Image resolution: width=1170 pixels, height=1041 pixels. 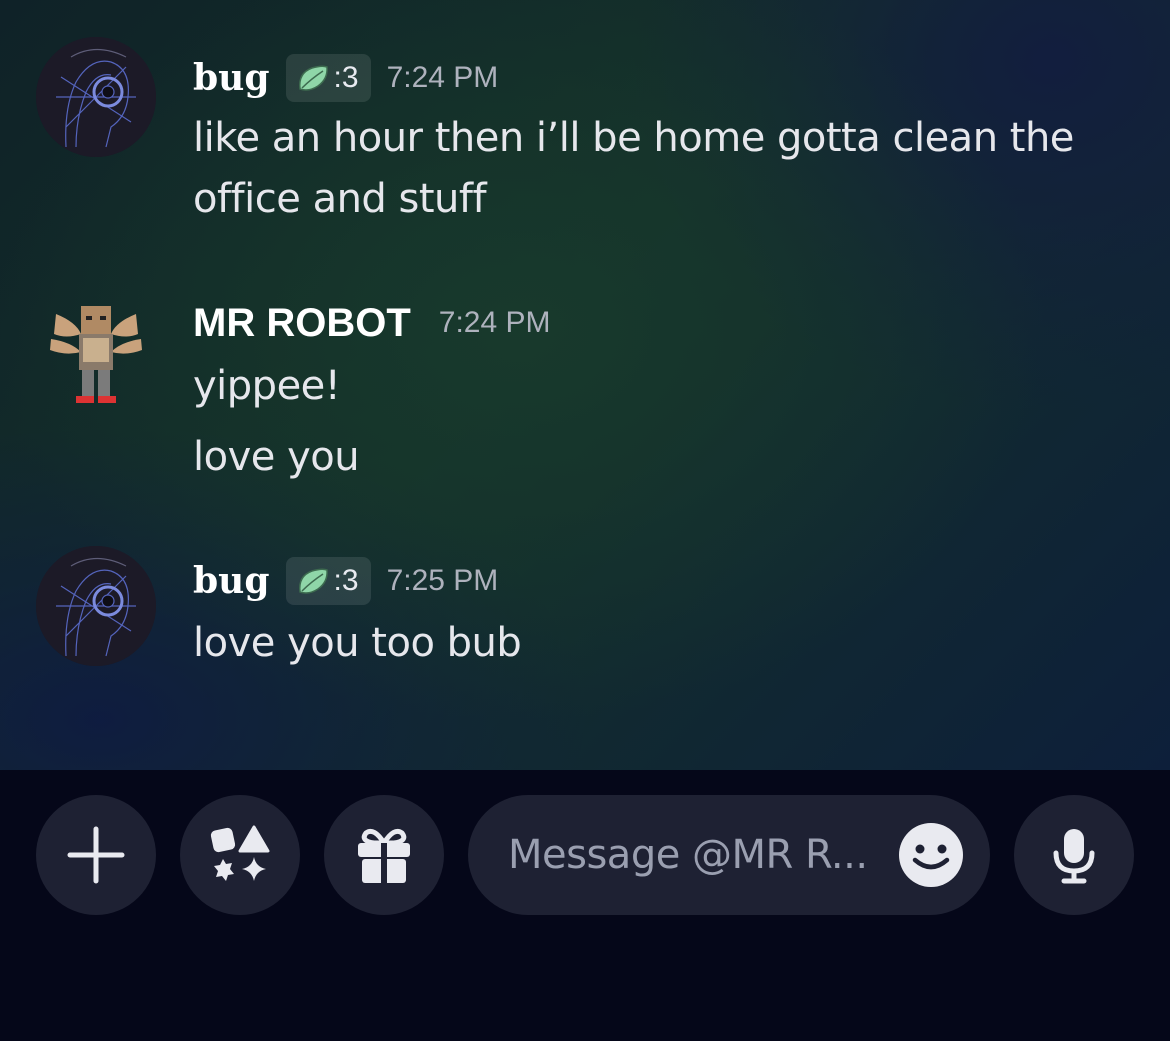 I want to click on message-text: love you too bub, so click(x=357, y=643).